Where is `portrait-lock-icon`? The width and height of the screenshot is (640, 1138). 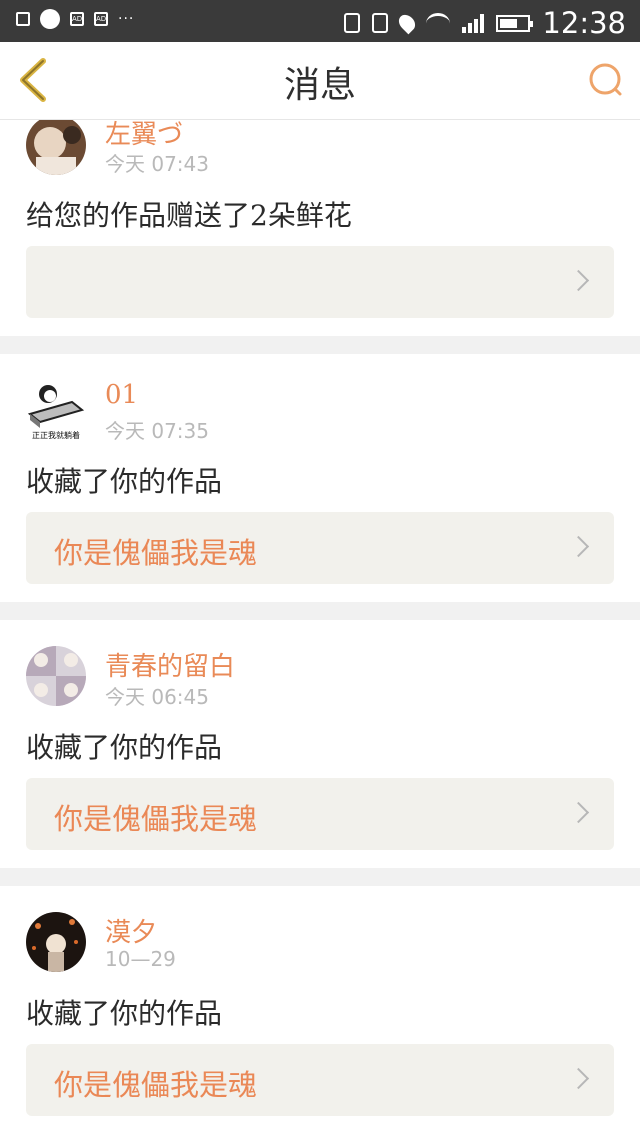 portrait-lock-icon is located at coordinates (380, 23).